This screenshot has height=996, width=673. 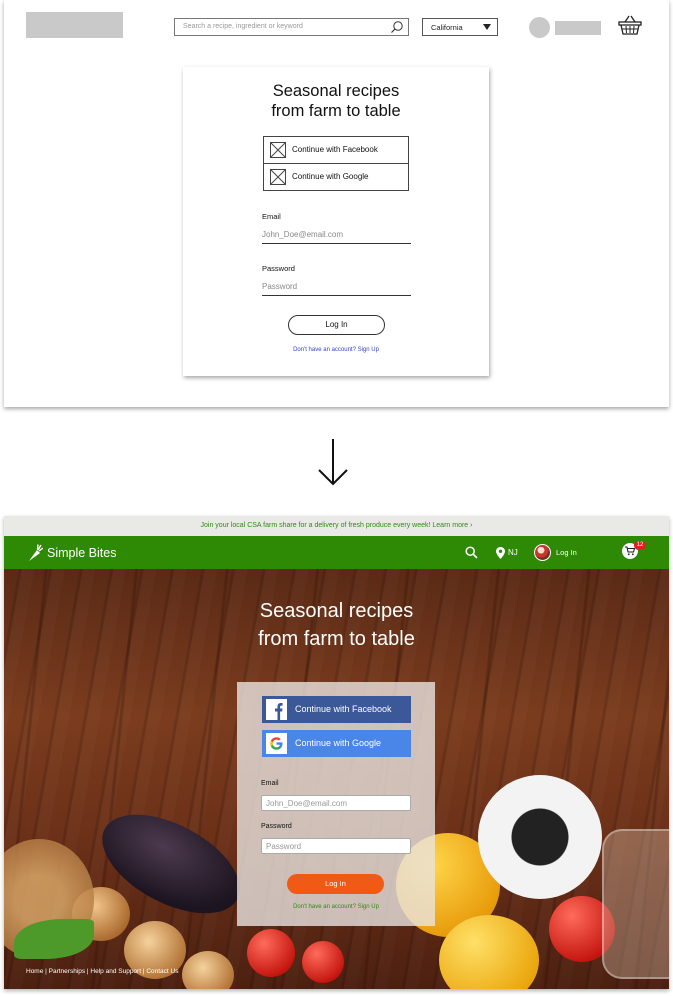 I want to click on map-pin-icon, so click(x=500, y=553).